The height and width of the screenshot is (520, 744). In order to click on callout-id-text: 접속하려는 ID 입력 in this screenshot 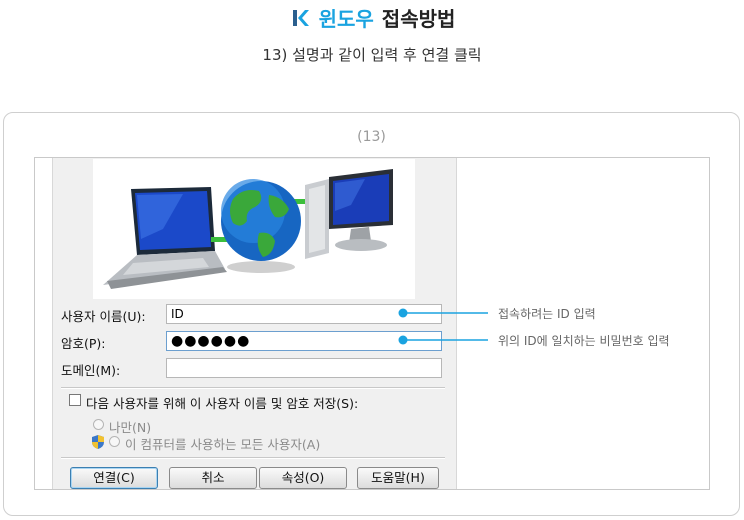, I will do `click(547, 314)`.